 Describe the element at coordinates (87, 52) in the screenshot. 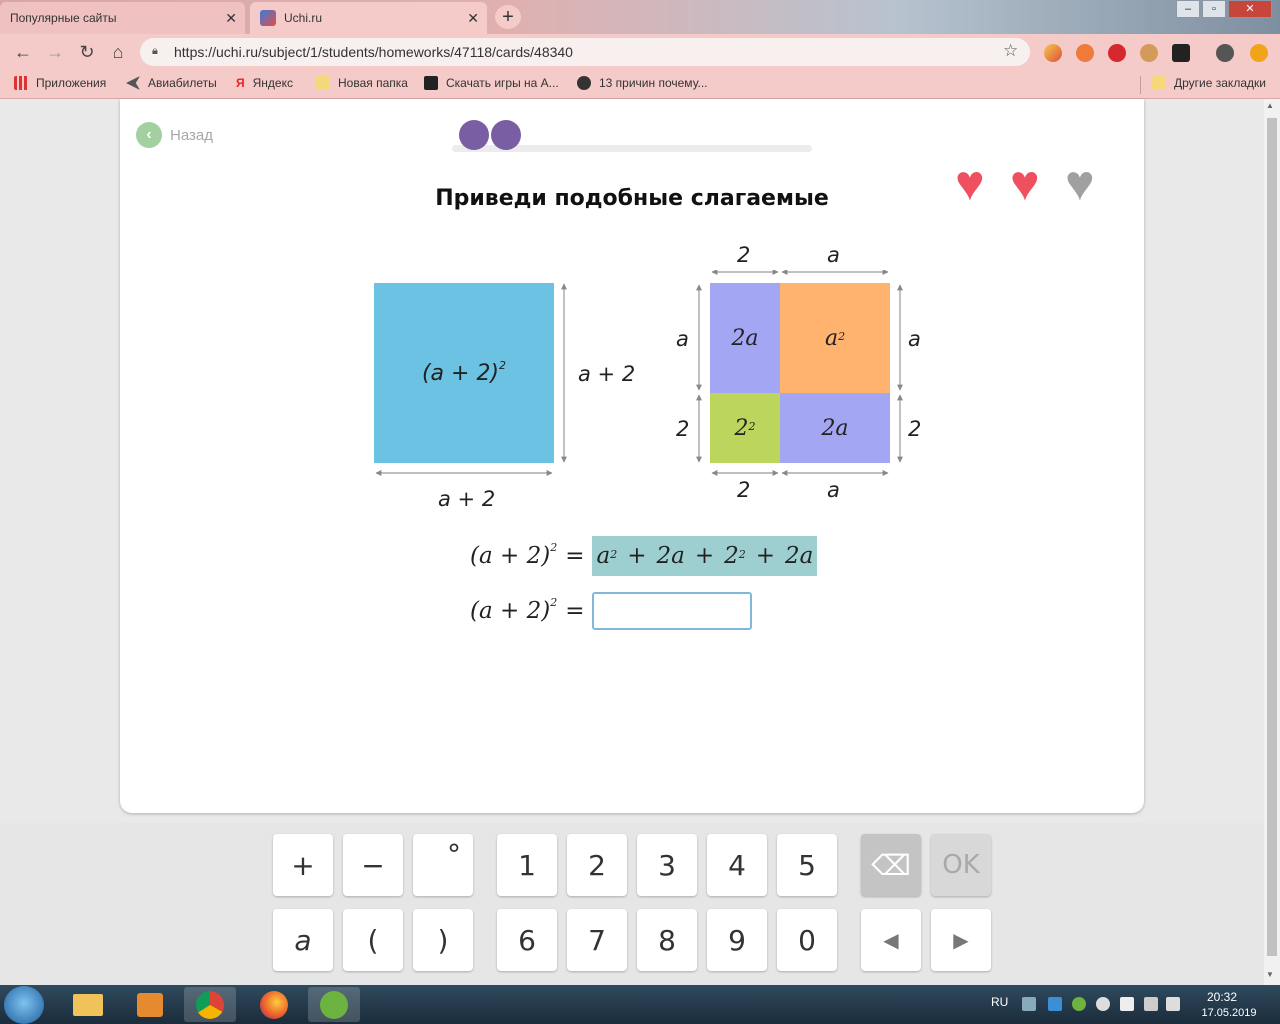

I see `reload-icon: ↻` at that location.